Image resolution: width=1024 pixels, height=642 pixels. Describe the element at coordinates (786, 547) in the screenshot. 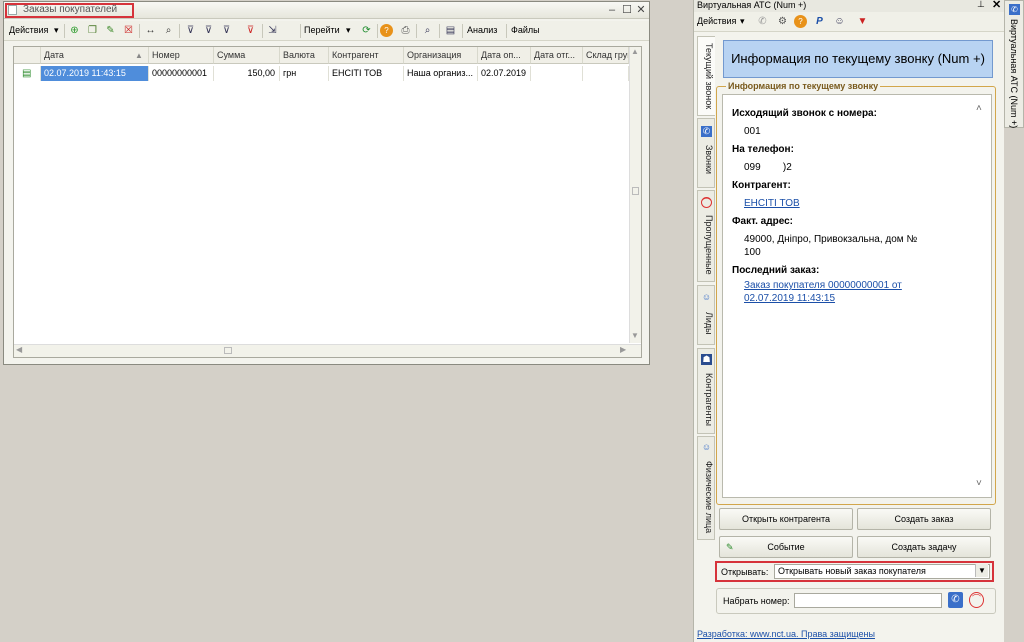

I see `event-button: ✎ Событие` at that location.